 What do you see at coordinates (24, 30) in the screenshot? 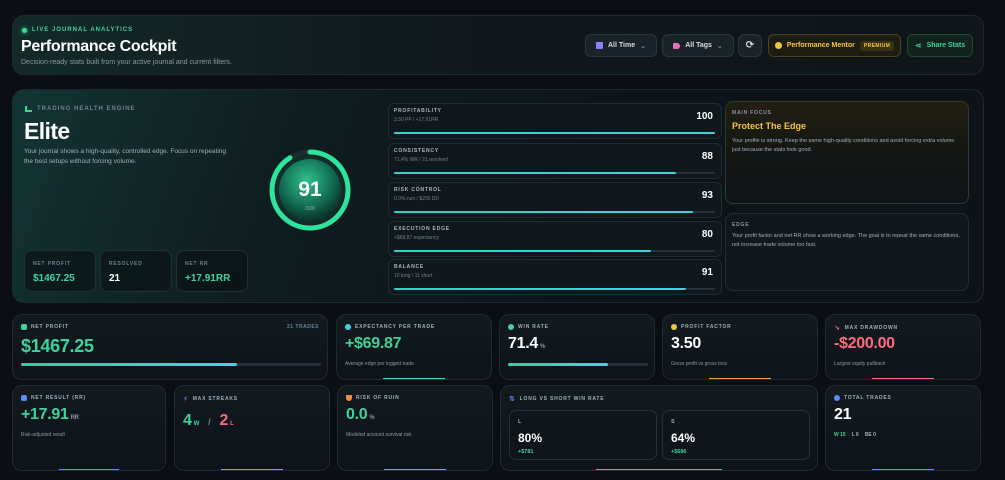
I see `live-dot-icon` at bounding box center [24, 30].